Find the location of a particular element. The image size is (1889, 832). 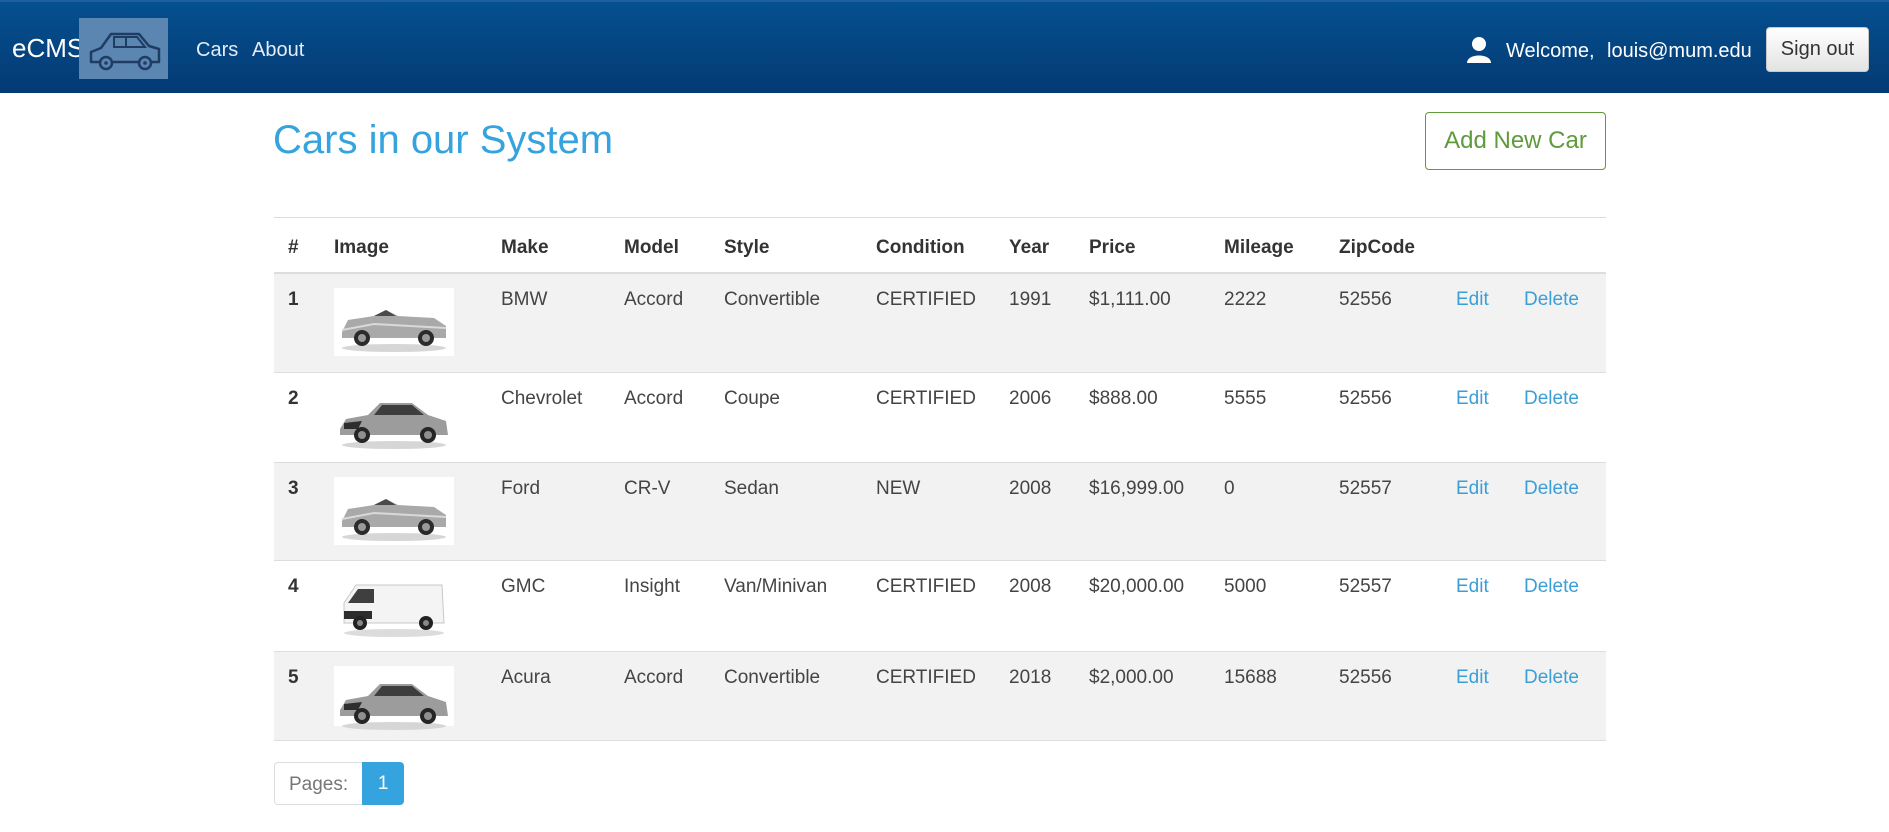

van-image is located at coordinates (394, 607).